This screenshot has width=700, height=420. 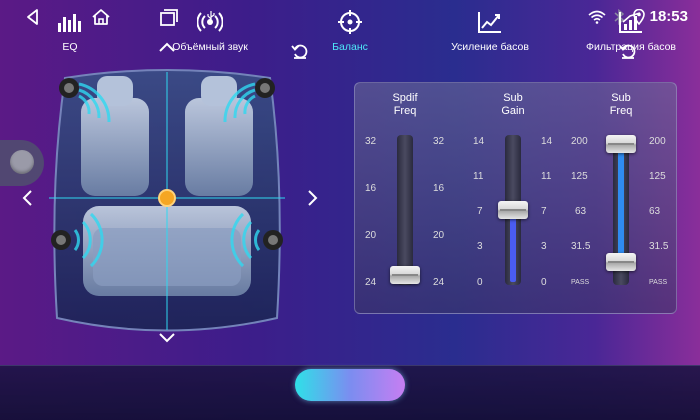 I want to click on tab-label: EQ, so click(x=70, y=47).